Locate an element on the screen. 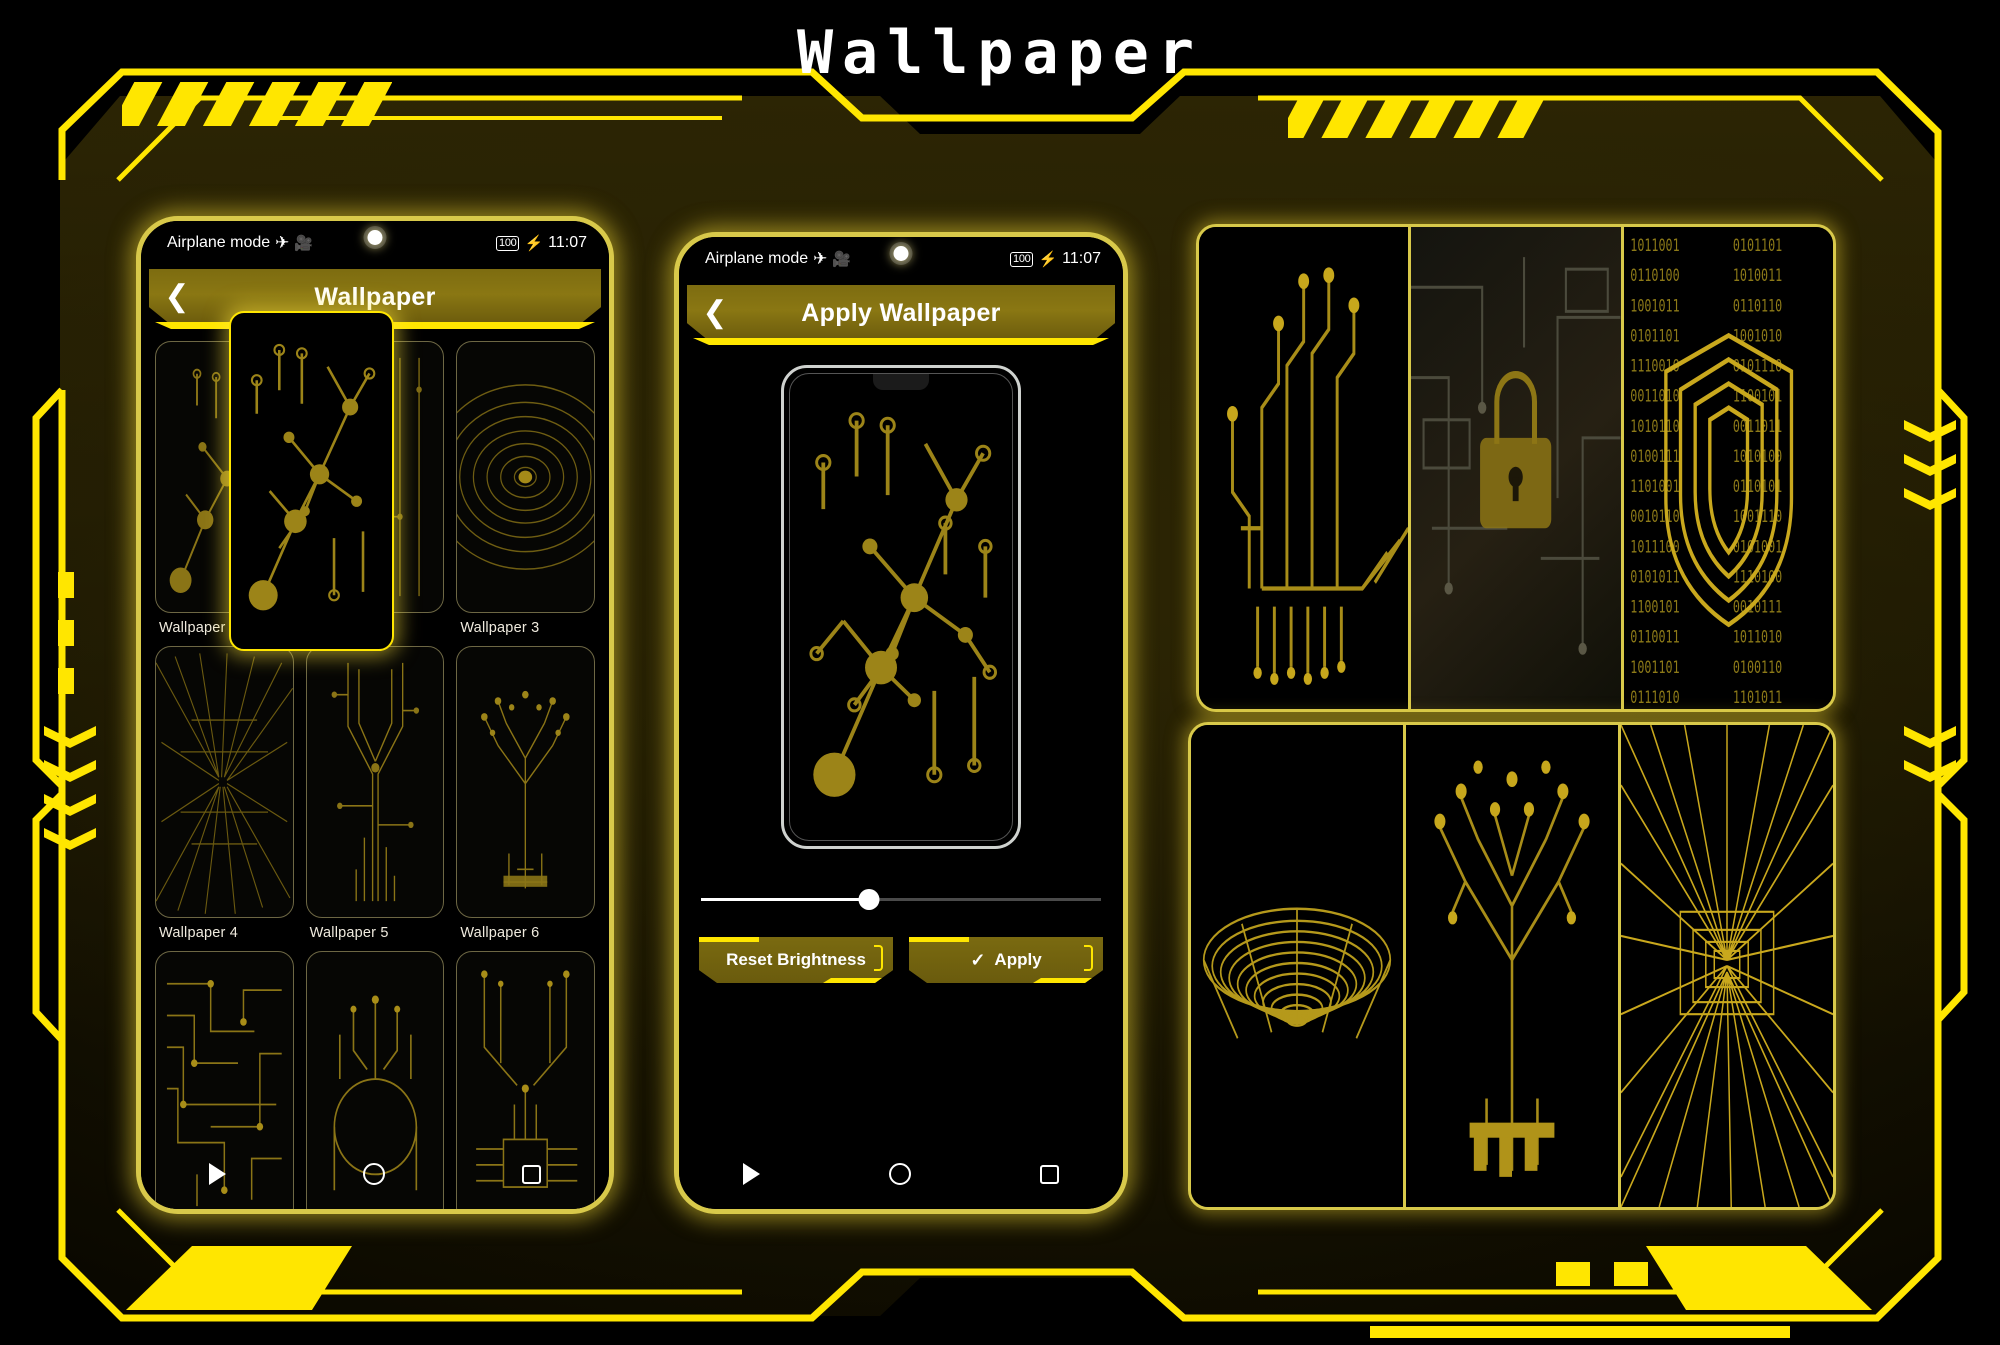 The height and width of the screenshot is (1345, 2000). wallpaper-grid-item: Wallpaper 3 is located at coordinates (525, 488).